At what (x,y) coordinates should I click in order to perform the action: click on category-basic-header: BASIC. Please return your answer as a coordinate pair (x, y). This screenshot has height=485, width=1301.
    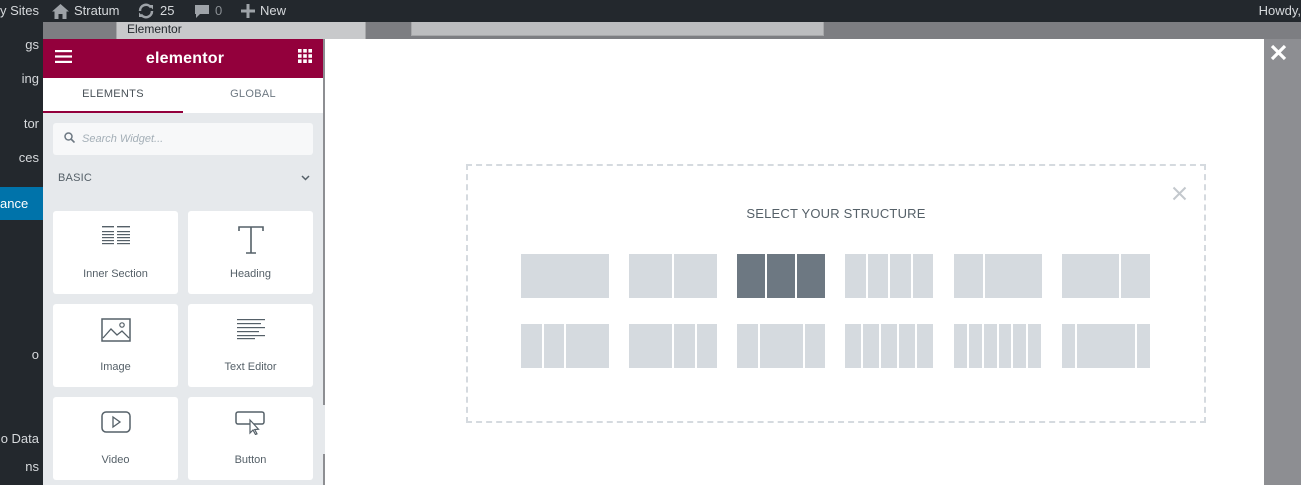
    Looking at the image, I should click on (184, 178).